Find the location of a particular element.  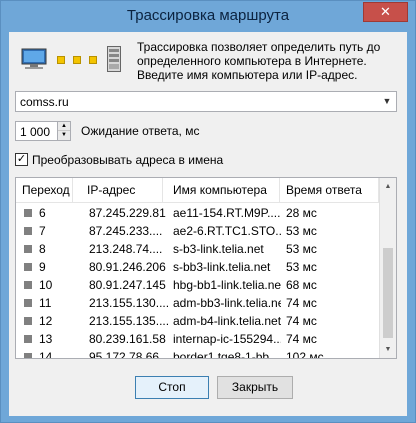

cell-ip: 80.91.246.206 is located at coordinates (127, 267).